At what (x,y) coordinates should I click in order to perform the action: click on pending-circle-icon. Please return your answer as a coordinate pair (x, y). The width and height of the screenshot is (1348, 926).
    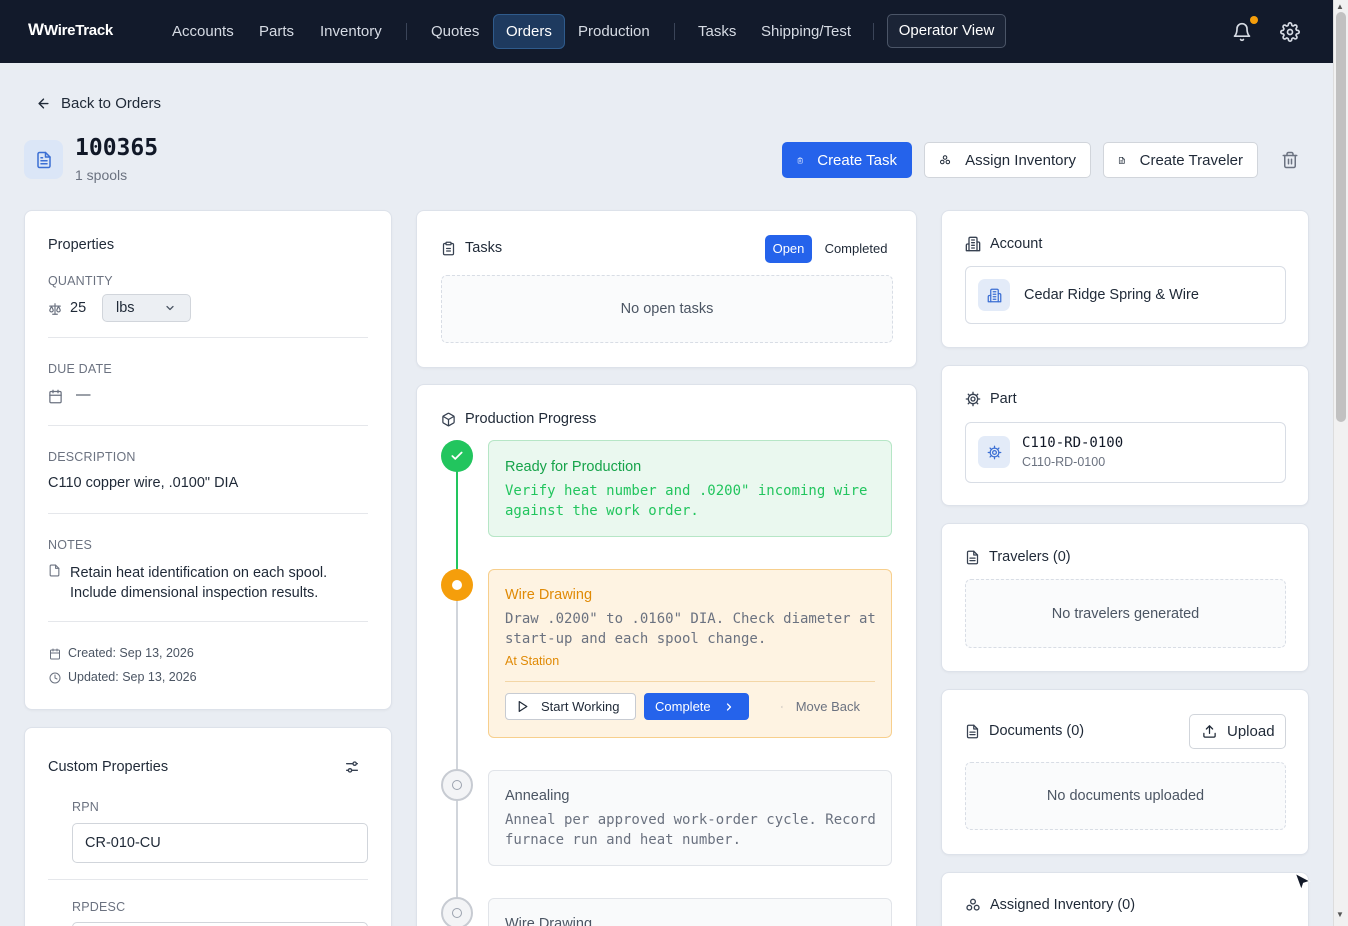
    Looking at the image, I should click on (457, 785).